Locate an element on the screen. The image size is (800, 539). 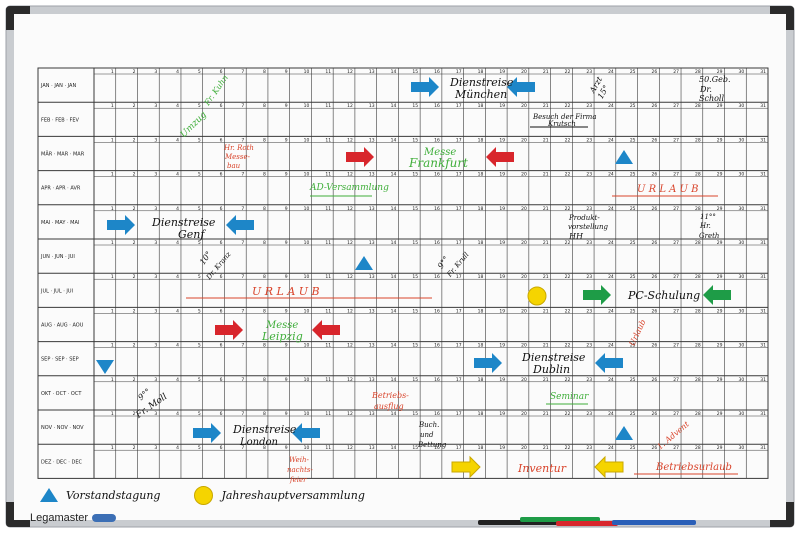
yellow-circle-magnet is located at coordinates (537, 296).